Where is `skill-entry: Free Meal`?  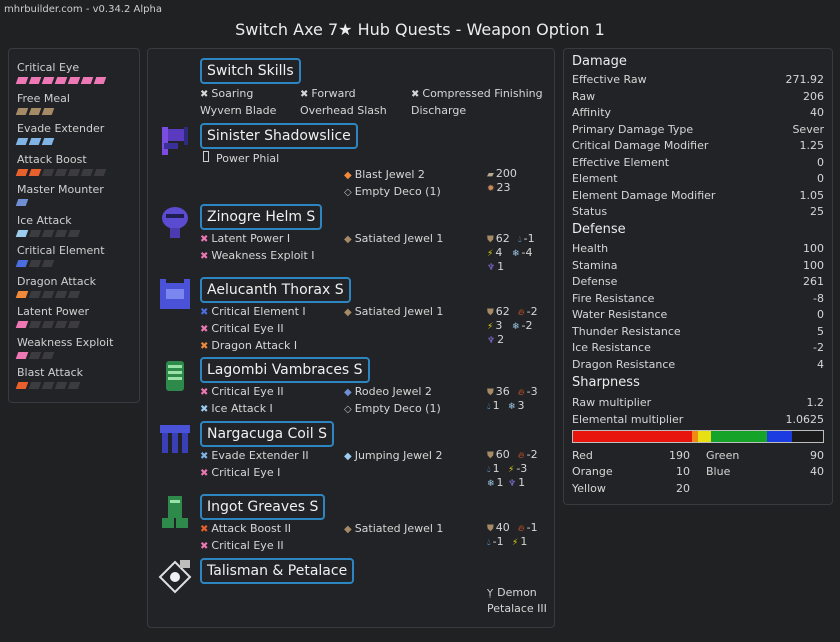
skill-entry: Free Meal is located at coordinates (42, 103).